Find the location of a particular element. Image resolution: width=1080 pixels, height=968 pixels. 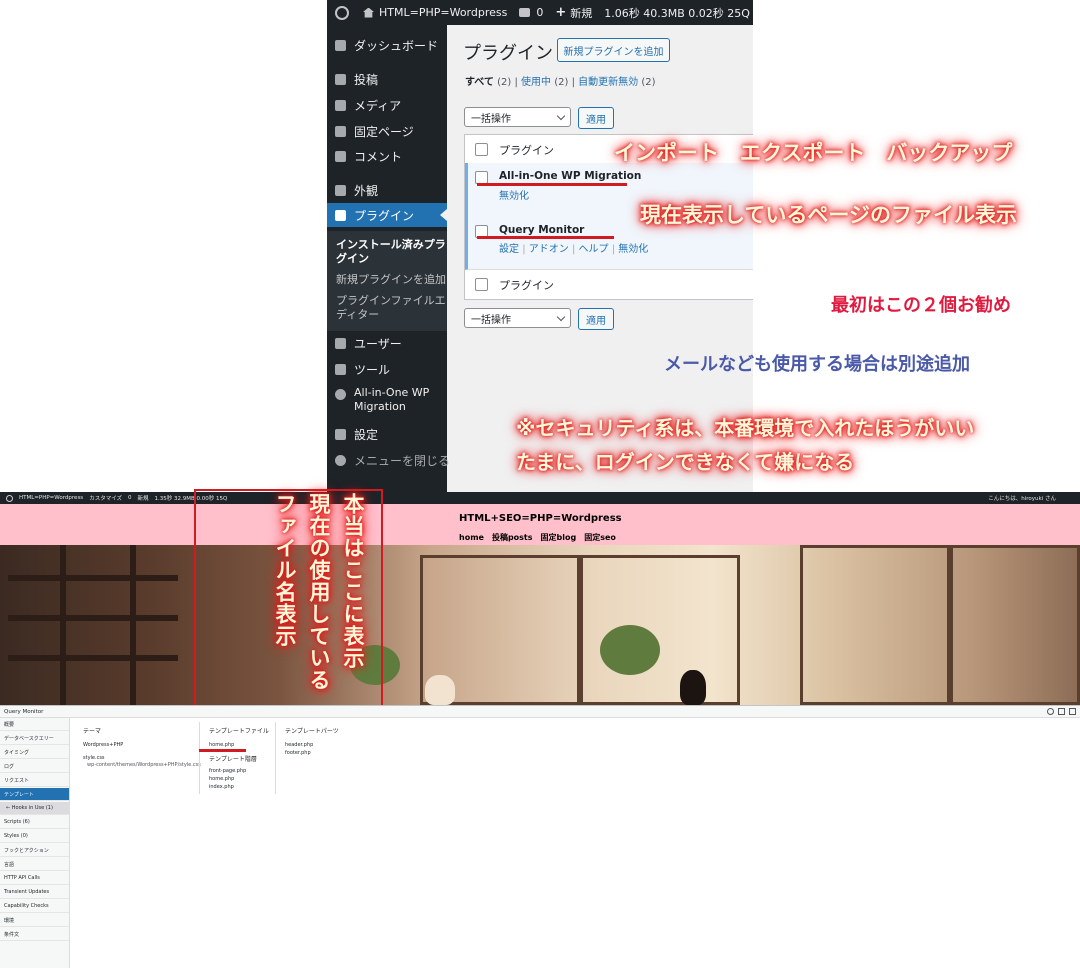

qm-menu-item: 概要 is located at coordinates (34, 724).